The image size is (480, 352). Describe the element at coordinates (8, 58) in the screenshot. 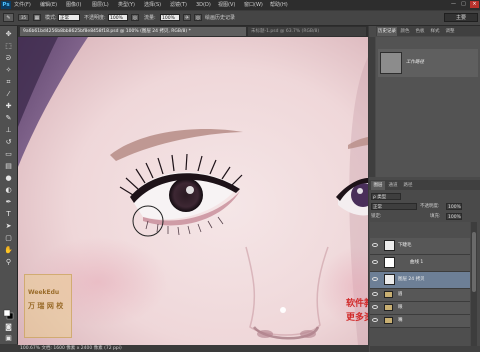

I see `lasso-tool-icon: ᘐ` at that location.